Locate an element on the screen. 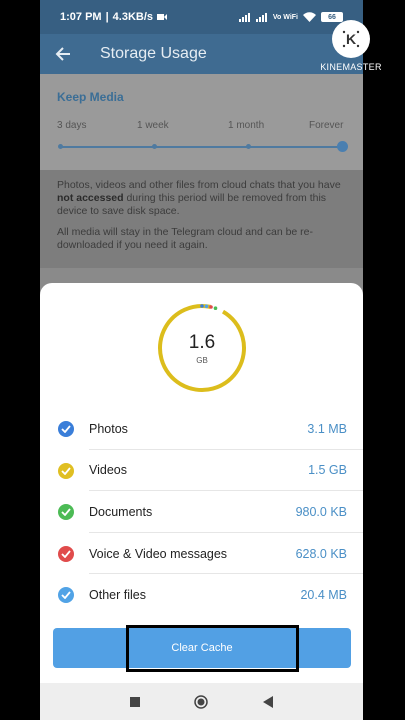  keep-media-title: Keep Media is located at coordinates (90, 97).